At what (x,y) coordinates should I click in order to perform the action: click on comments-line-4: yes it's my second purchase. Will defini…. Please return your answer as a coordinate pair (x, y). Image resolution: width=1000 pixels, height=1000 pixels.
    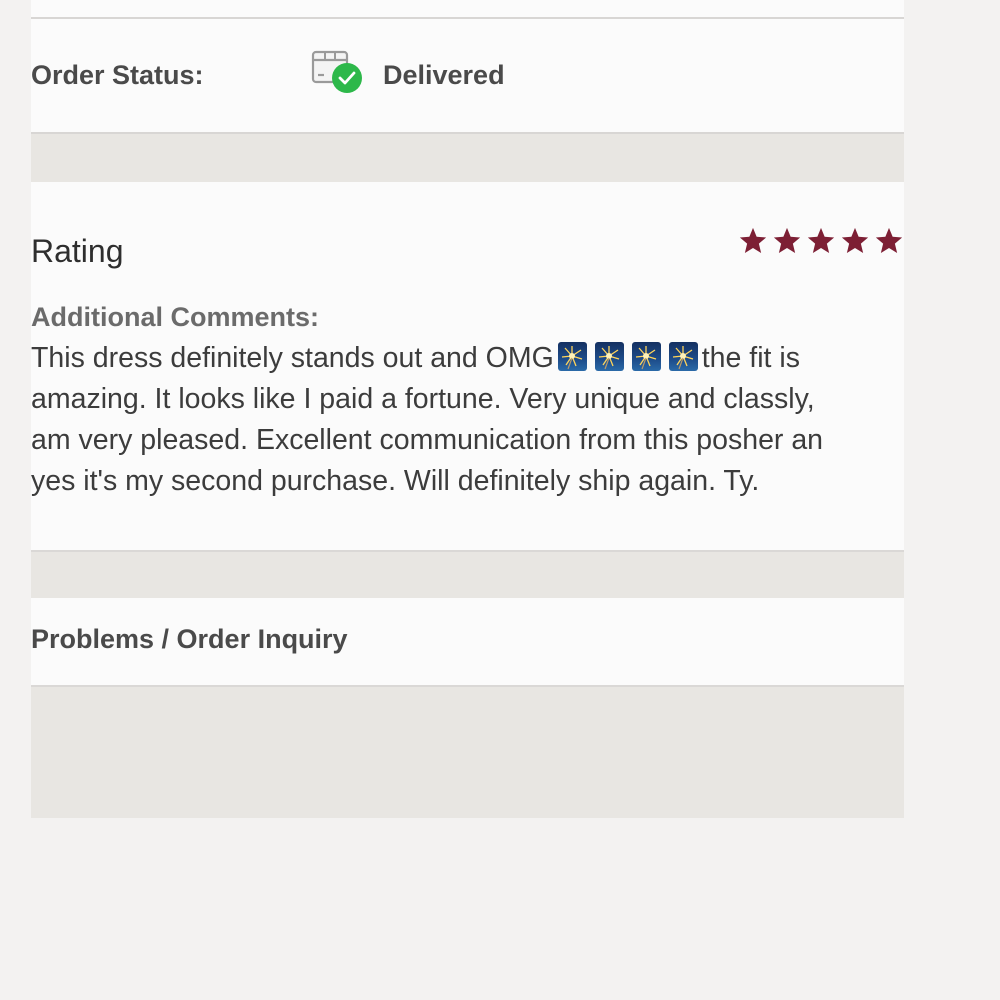
    Looking at the image, I should click on (395, 481).